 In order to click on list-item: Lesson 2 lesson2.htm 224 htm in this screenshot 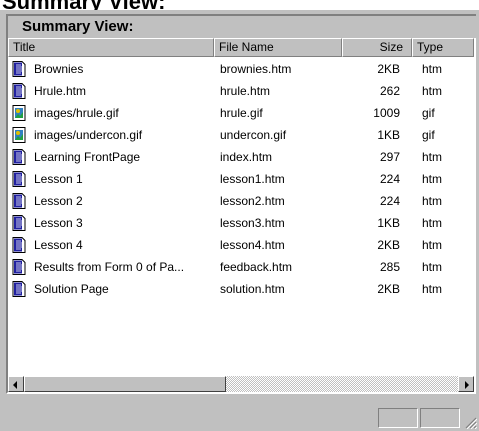, I will do `click(241, 201)`.